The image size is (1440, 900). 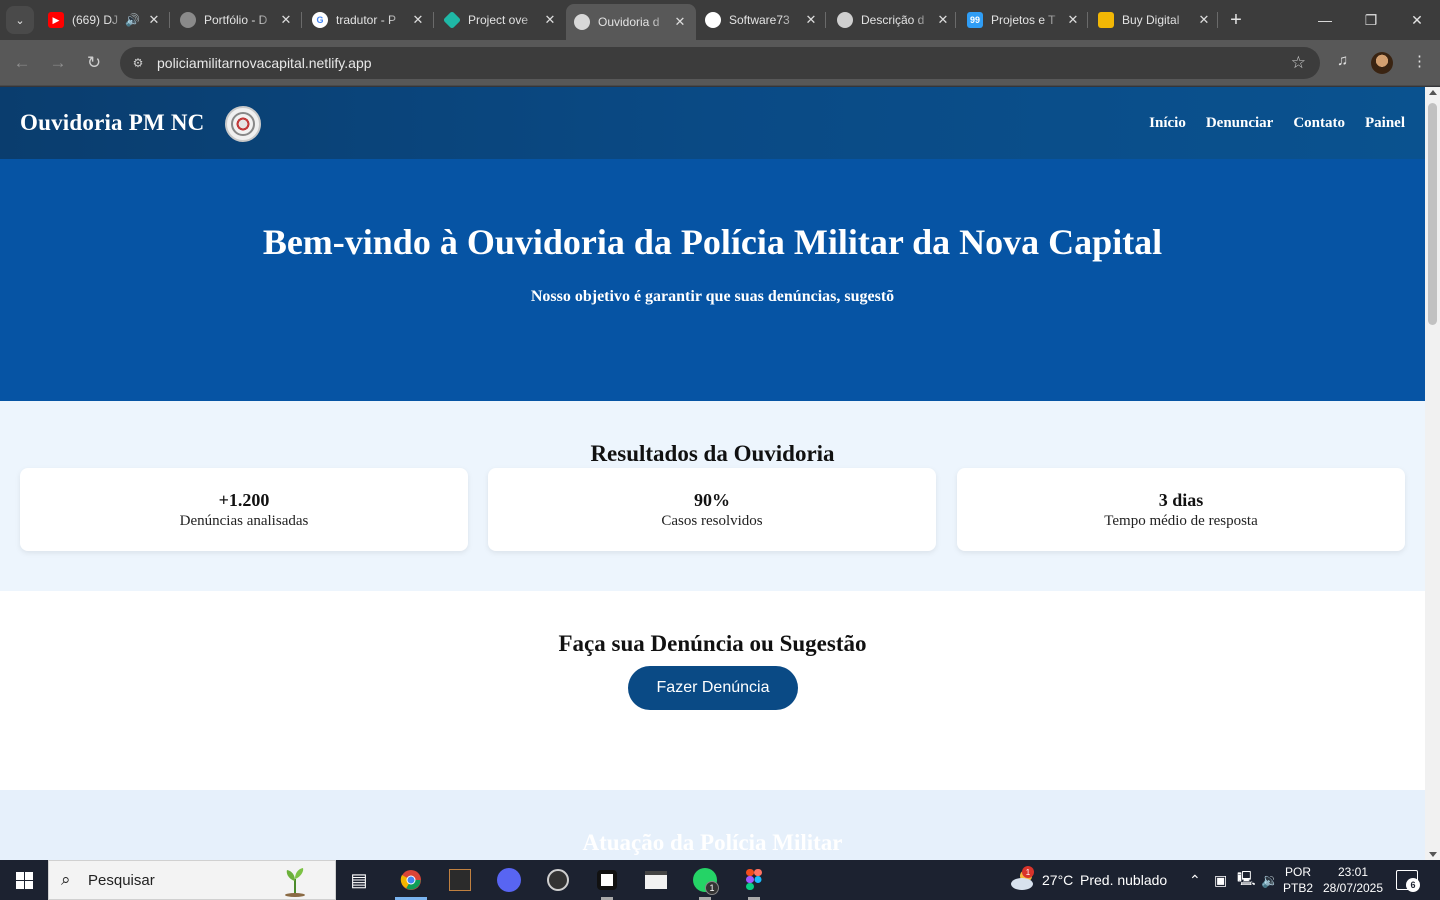 I want to click on github-icon, so click(x=713, y=20).